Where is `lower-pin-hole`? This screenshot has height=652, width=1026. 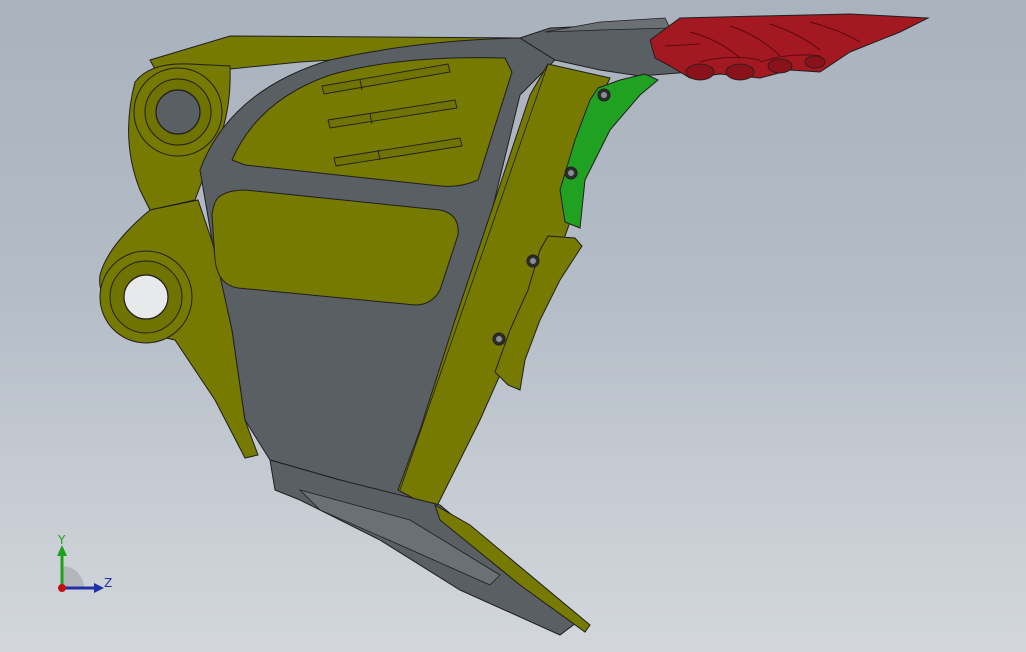 lower-pin-hole is located at coordinates (146, 297).